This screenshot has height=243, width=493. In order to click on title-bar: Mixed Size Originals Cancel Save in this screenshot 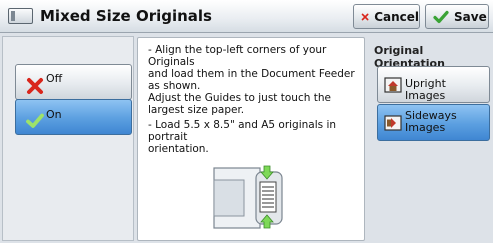, I will do `click(246, 16)`.